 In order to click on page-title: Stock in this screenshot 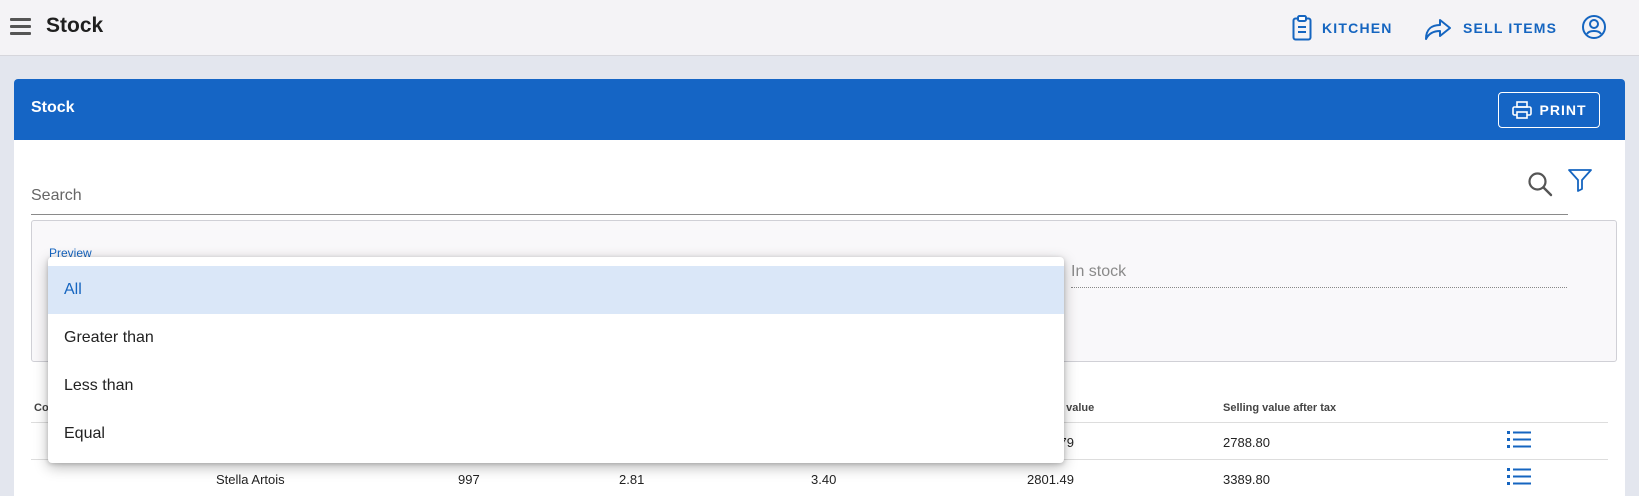, I will do `click(75, 25)`.